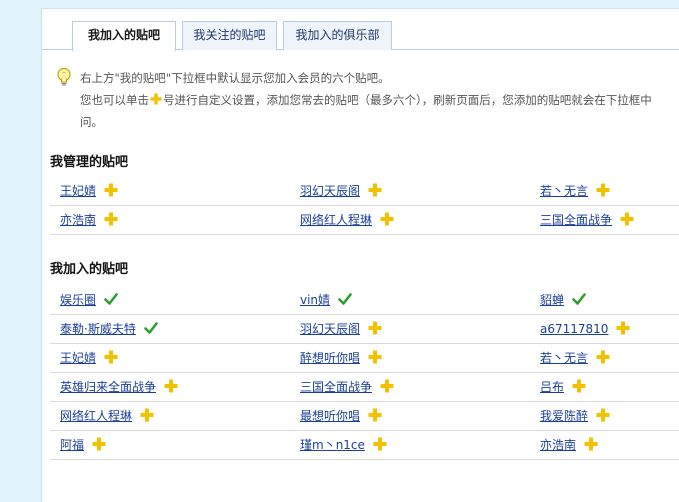 Image resolution: width=679 pixels, height=502 pixels. I want to click on bar-link: 醉想听你唱, so click(330, 358).